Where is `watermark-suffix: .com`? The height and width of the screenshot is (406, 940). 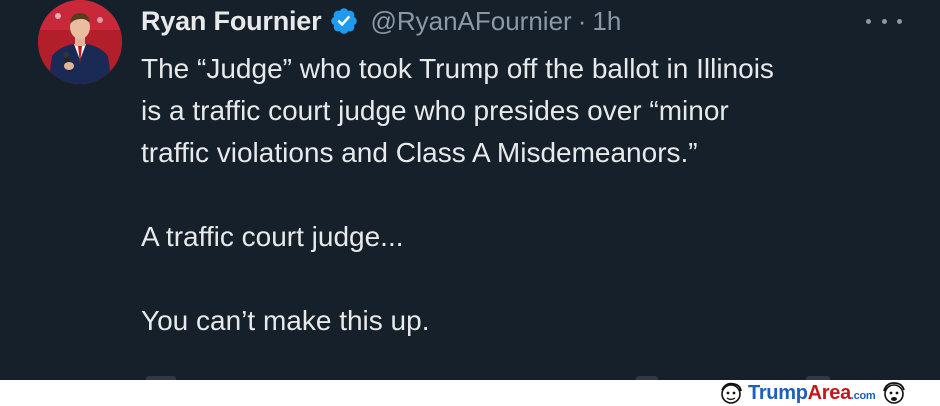
watermark-suffix: .com is located at coordinates (863, 395).